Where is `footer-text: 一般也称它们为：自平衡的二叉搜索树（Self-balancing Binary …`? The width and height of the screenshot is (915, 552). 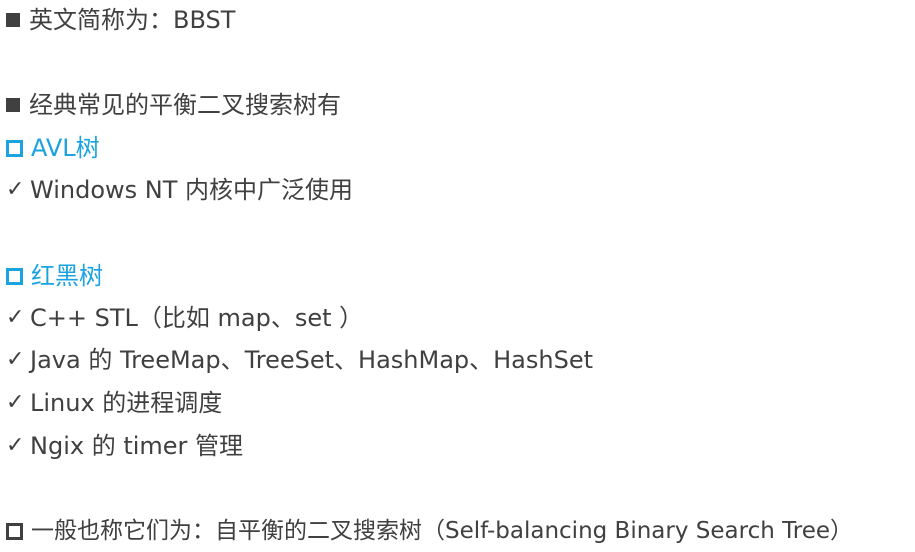 footer-text: 一般也称它们为：自平衡的二叉搜索树（Self-balancing Binary … is located at coordinates (442, 531).